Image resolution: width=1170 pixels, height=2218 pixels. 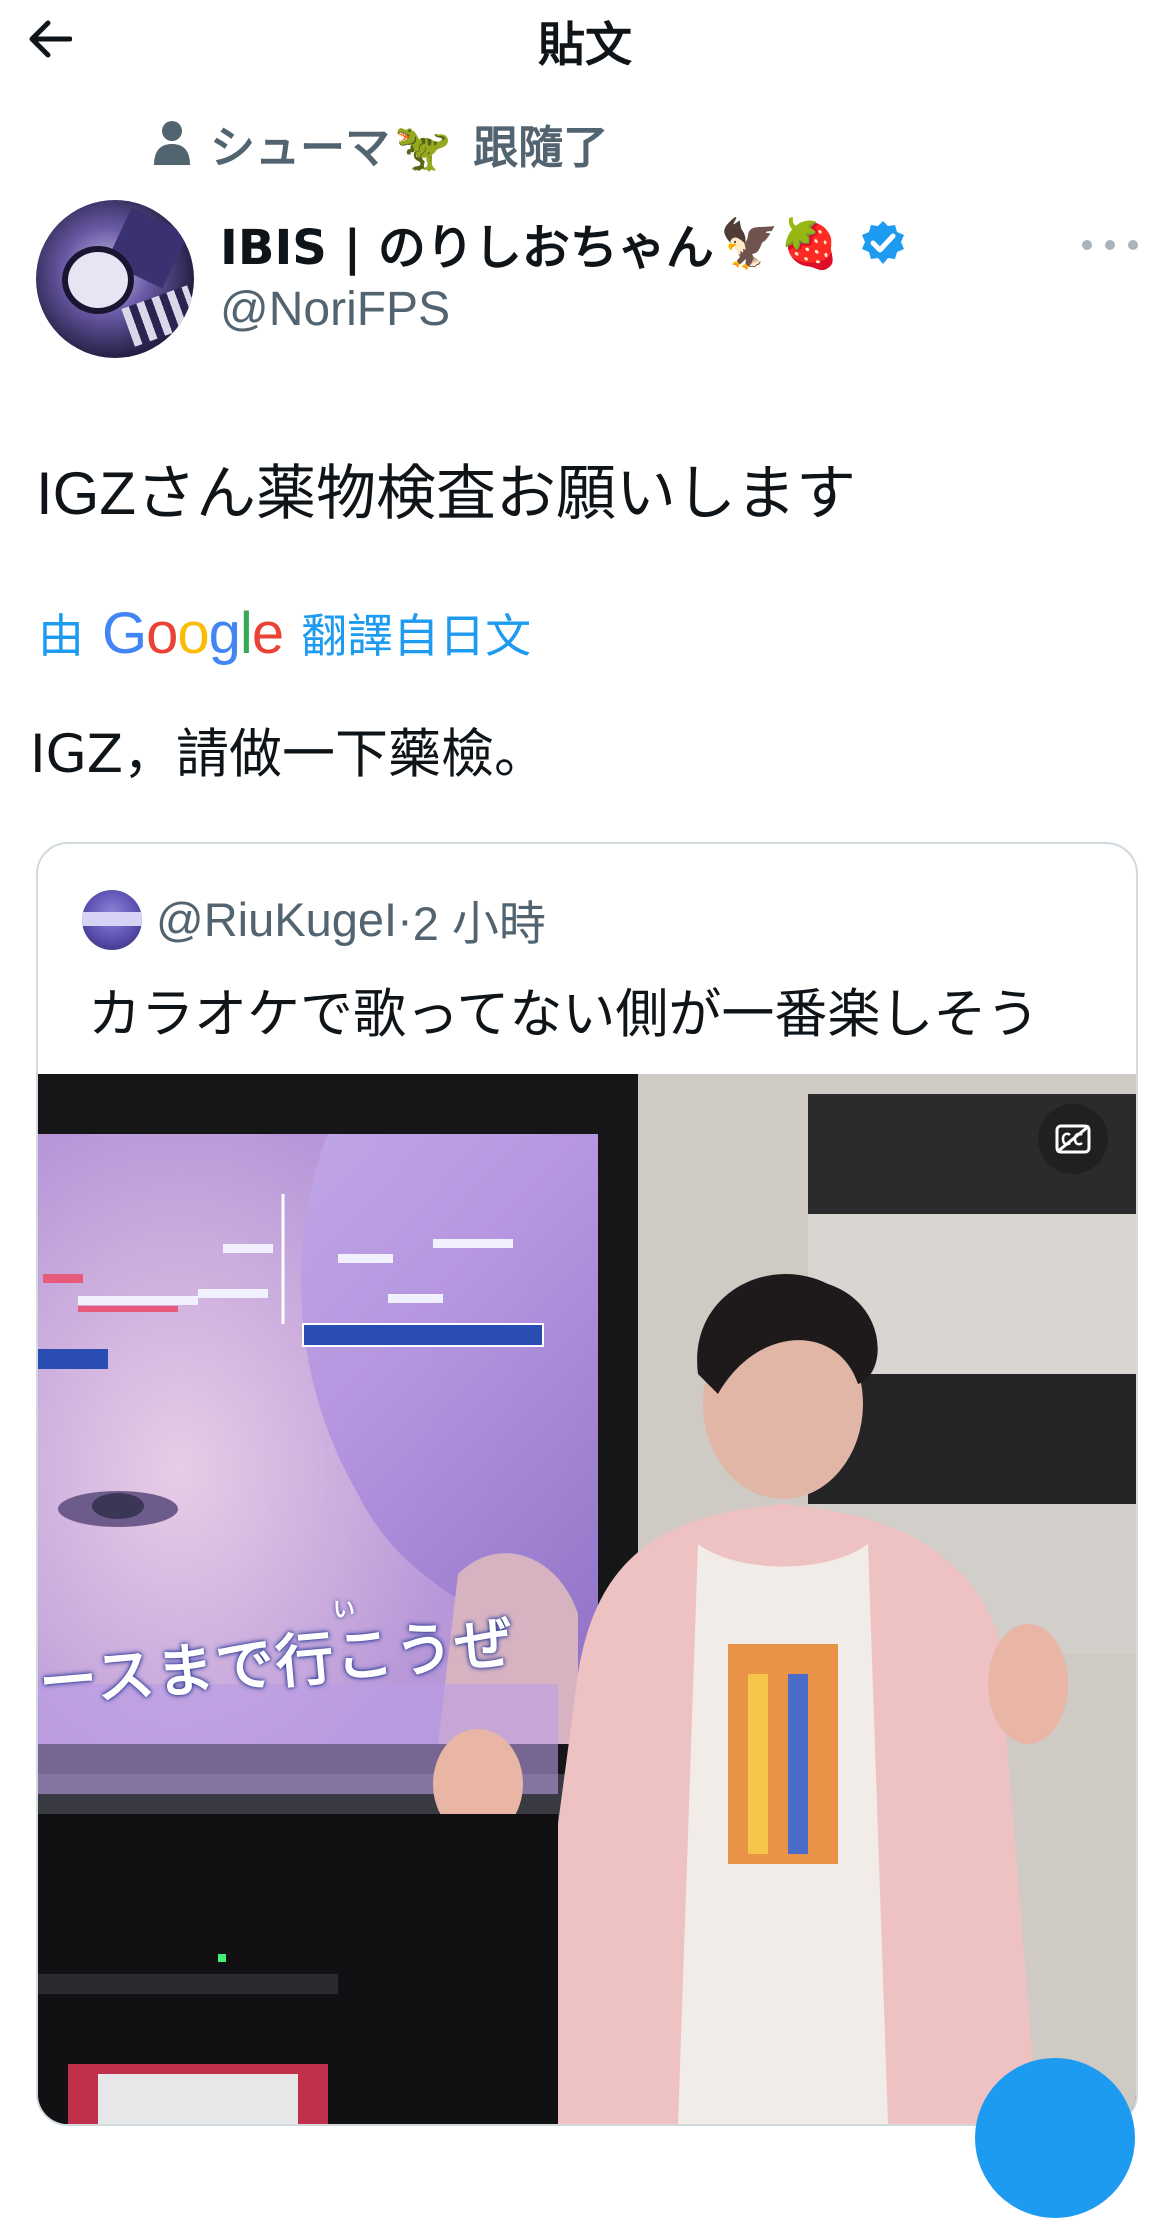 I want to click on more-dots-icon, so click(x=1110, y=245).